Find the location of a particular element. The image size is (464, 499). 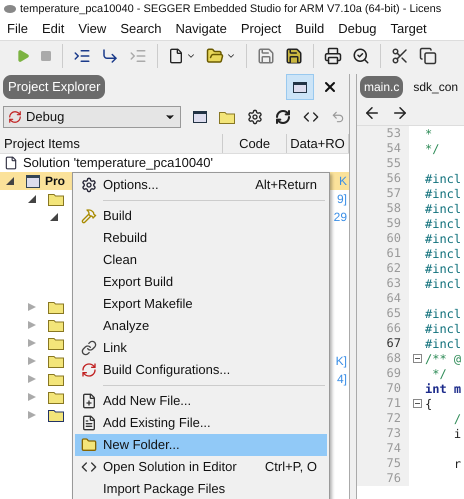

menu-item: Rebuild is located at coordinates (201, 238).